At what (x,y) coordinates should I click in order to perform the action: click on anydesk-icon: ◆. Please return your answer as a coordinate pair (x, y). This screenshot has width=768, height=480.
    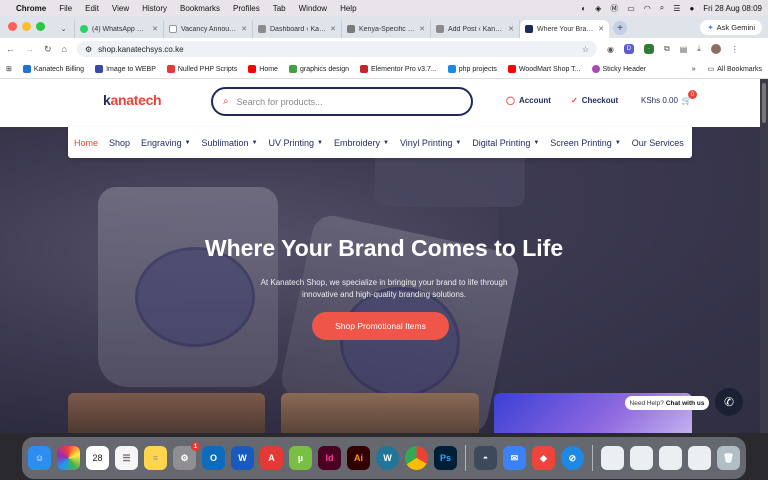
    Looking at the image, I should click on (543, 458).